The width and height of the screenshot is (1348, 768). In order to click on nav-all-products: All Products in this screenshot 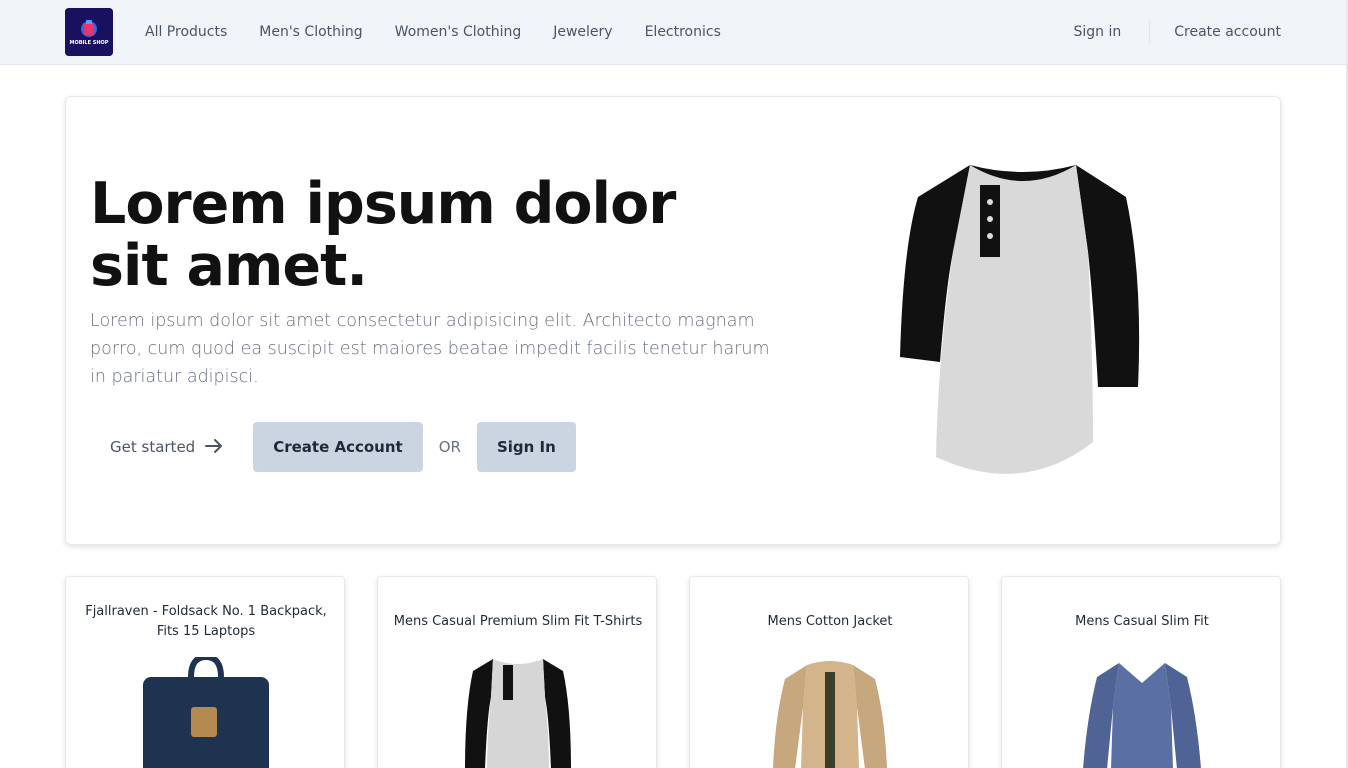, I will do `click(186, 32)`.